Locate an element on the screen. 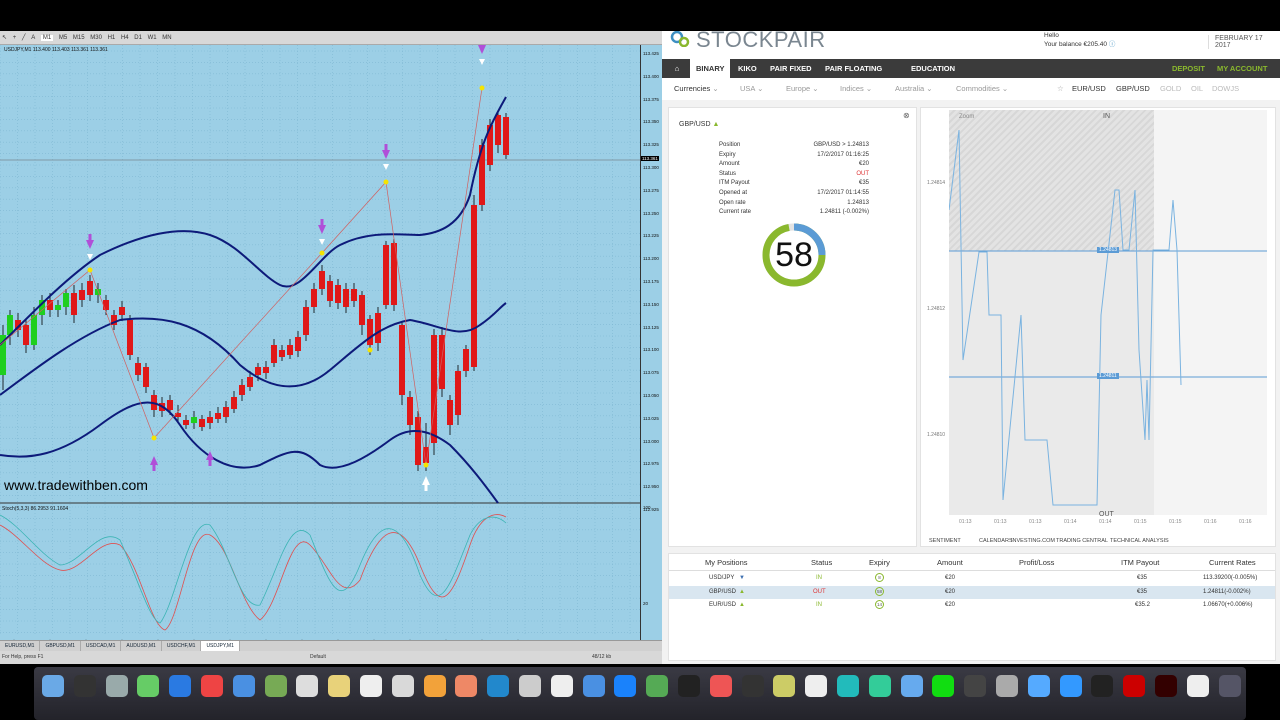  chart-tab: EURUSD,M1 is located at coordinates (20, 646).